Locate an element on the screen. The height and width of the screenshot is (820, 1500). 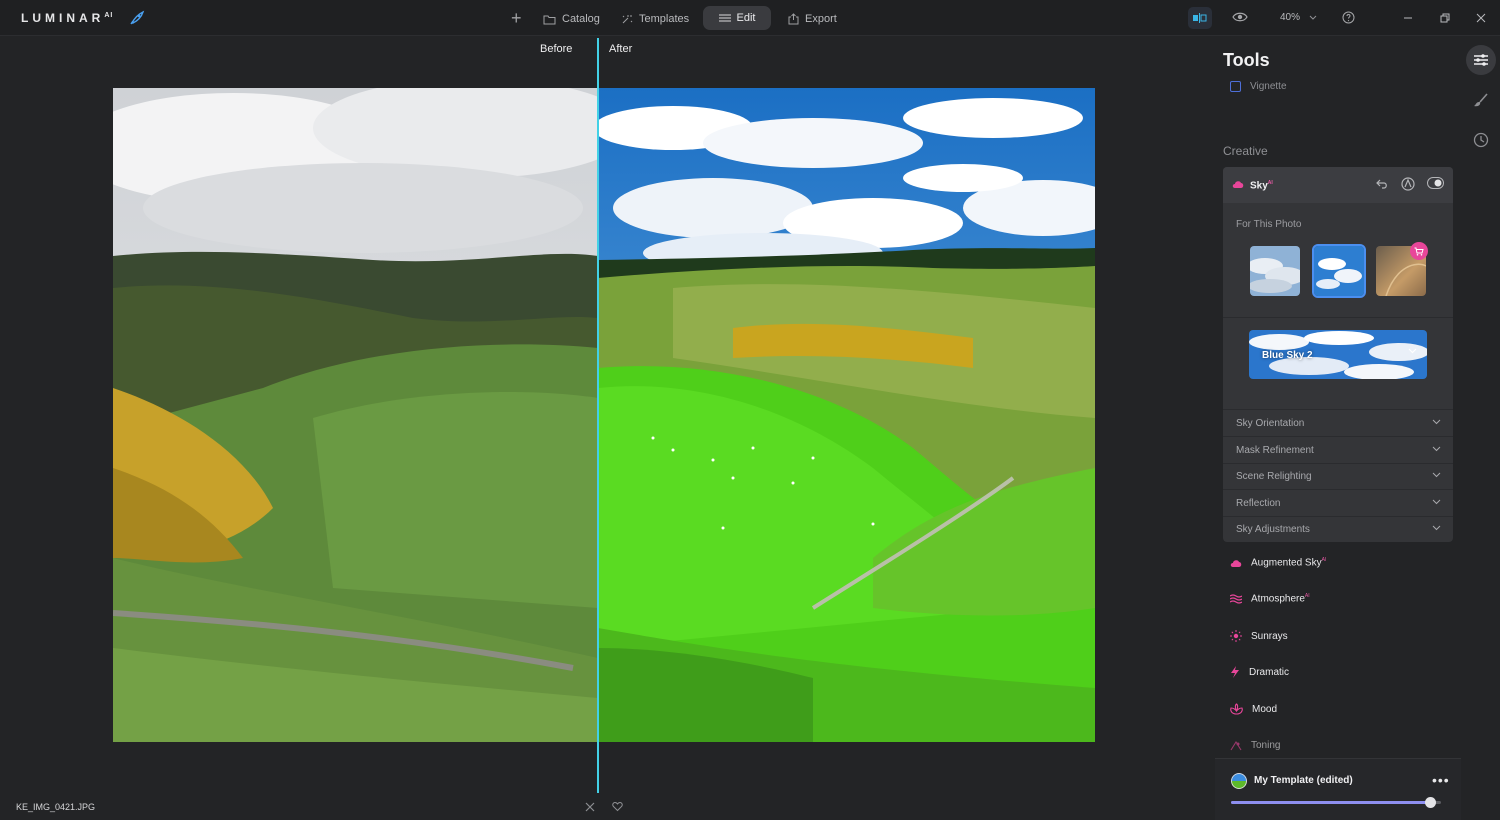
divider is located at coordinates (1338, 317).